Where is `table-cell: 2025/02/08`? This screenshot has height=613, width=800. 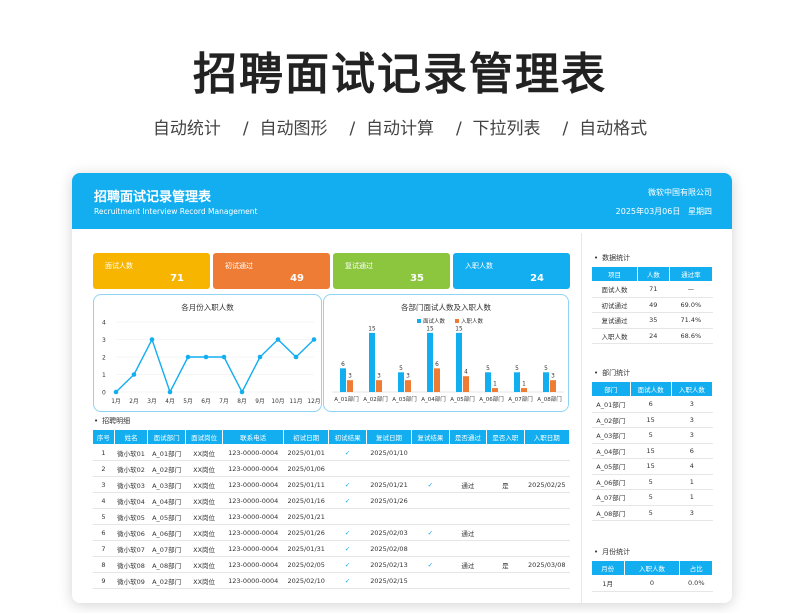
table-cell: 2025/02/08 is located at coordinates (389, 548).